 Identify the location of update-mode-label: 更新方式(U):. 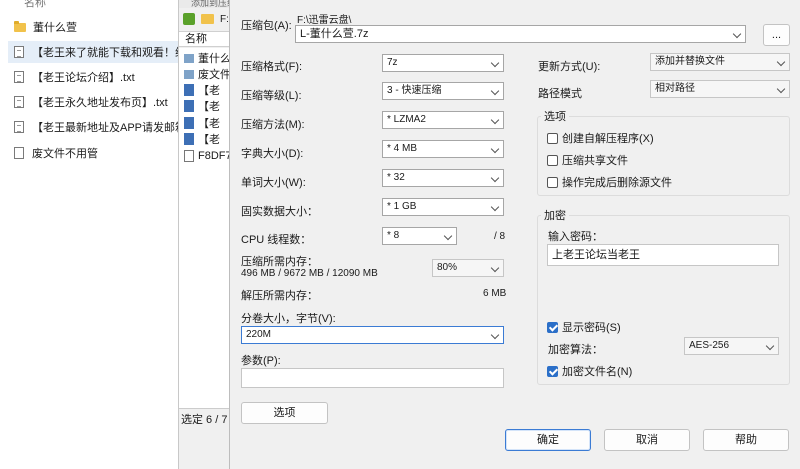
(569, 67).